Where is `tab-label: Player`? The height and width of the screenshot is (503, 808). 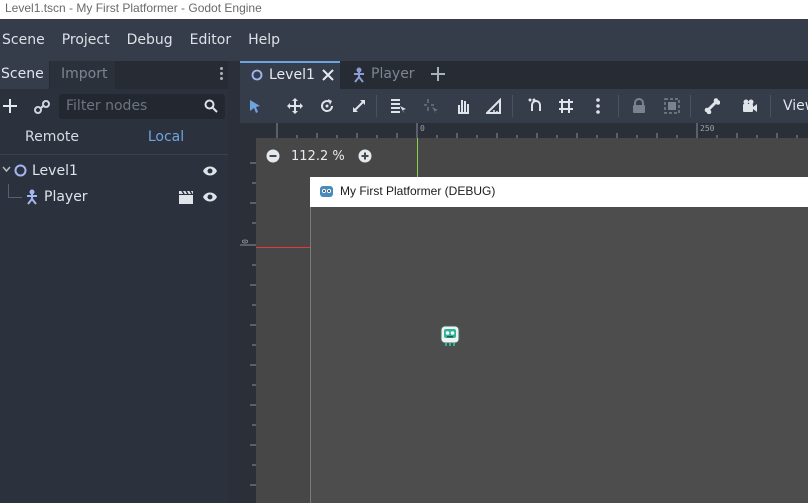
tab-label: Player is located at coordinates (393, 74).